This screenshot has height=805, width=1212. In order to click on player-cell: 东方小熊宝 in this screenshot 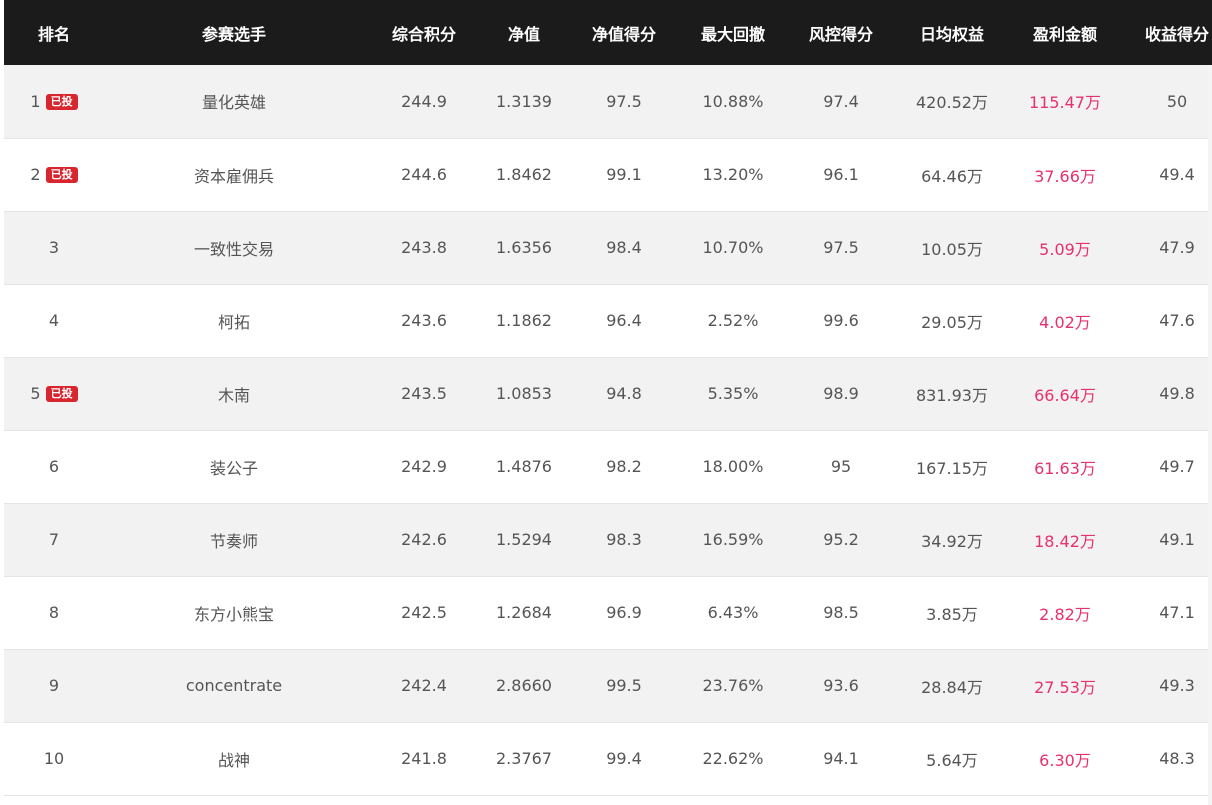, I will do `click(234, 612)`.